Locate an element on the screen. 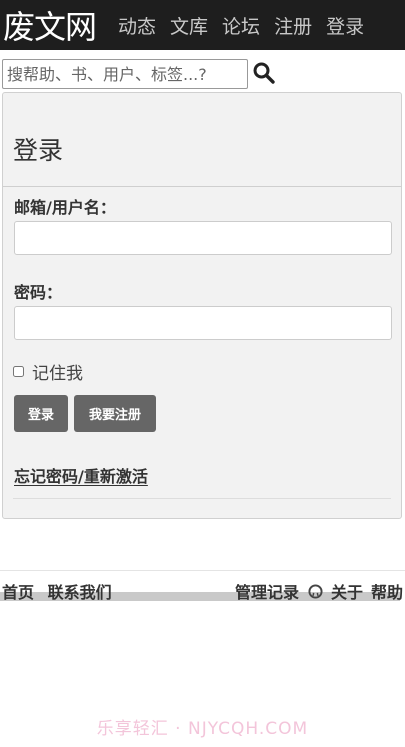 Image resolution: width=405 pixels, height=747 pixels. footer-right-links: 管理记录 关于 帮助 is located at coordinates (315, 591).